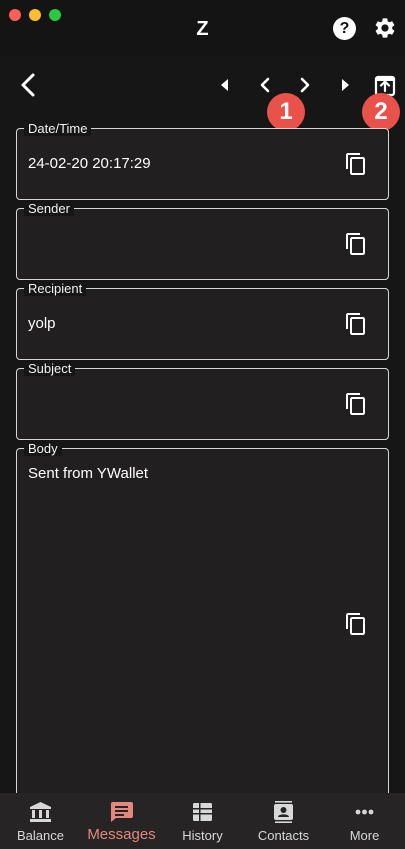 The width and height of the screenshot is (405, 849). Describe the element at coordinates (202, 400) in the screenshot. I see `subject-field: Subject` at that location.